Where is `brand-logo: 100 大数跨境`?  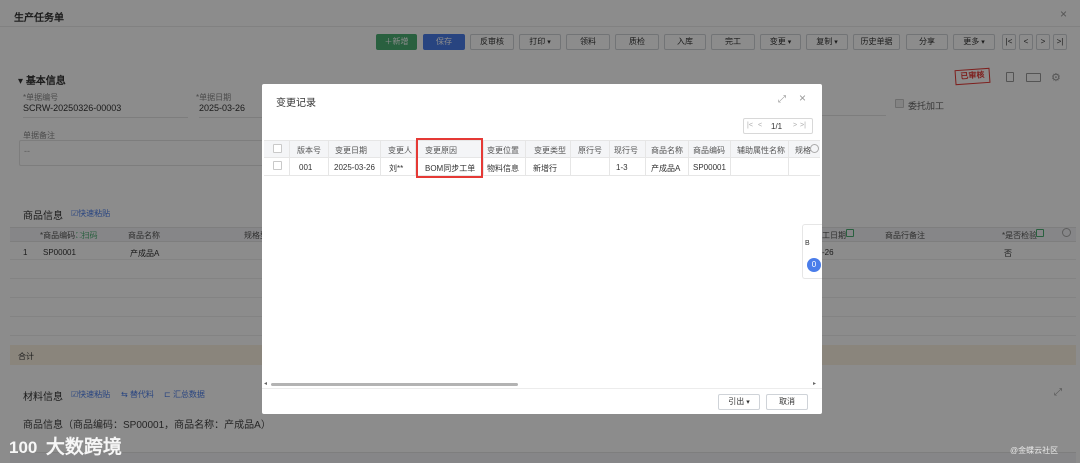 brand-logo: 100 大数跨境 is located at coordinates (65, 445).